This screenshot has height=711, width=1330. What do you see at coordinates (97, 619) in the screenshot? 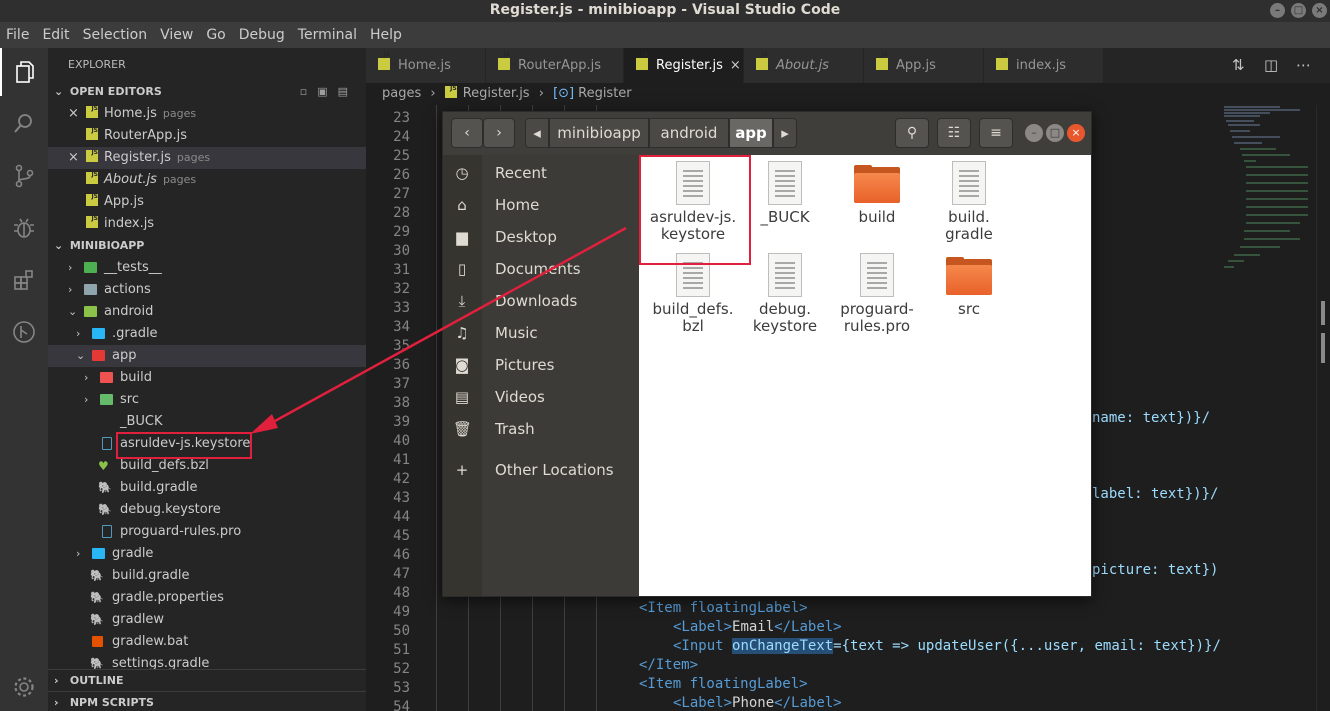
I see `gradle-icon: 🐘` at bounding box center [97, 619].